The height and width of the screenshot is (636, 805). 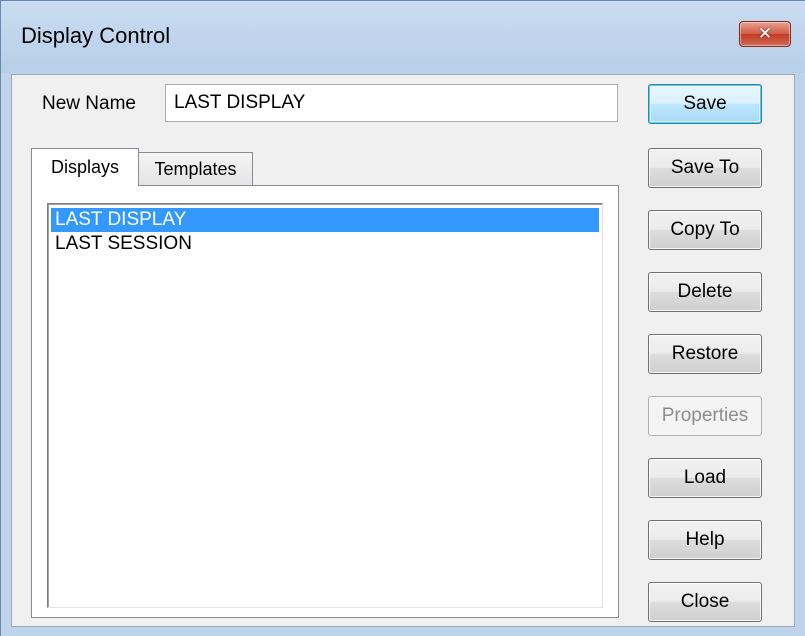 What do you see at coordinates (705, 416) in the screenshot?
I see `properties-button: Properties` at bounding box center [705, 416].